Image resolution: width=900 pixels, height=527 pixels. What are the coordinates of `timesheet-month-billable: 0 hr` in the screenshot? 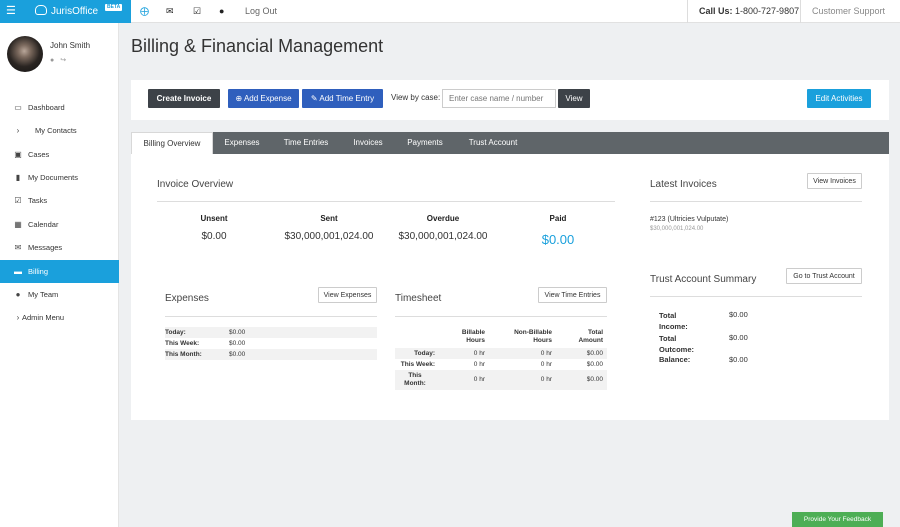 It's located at (479, 379).